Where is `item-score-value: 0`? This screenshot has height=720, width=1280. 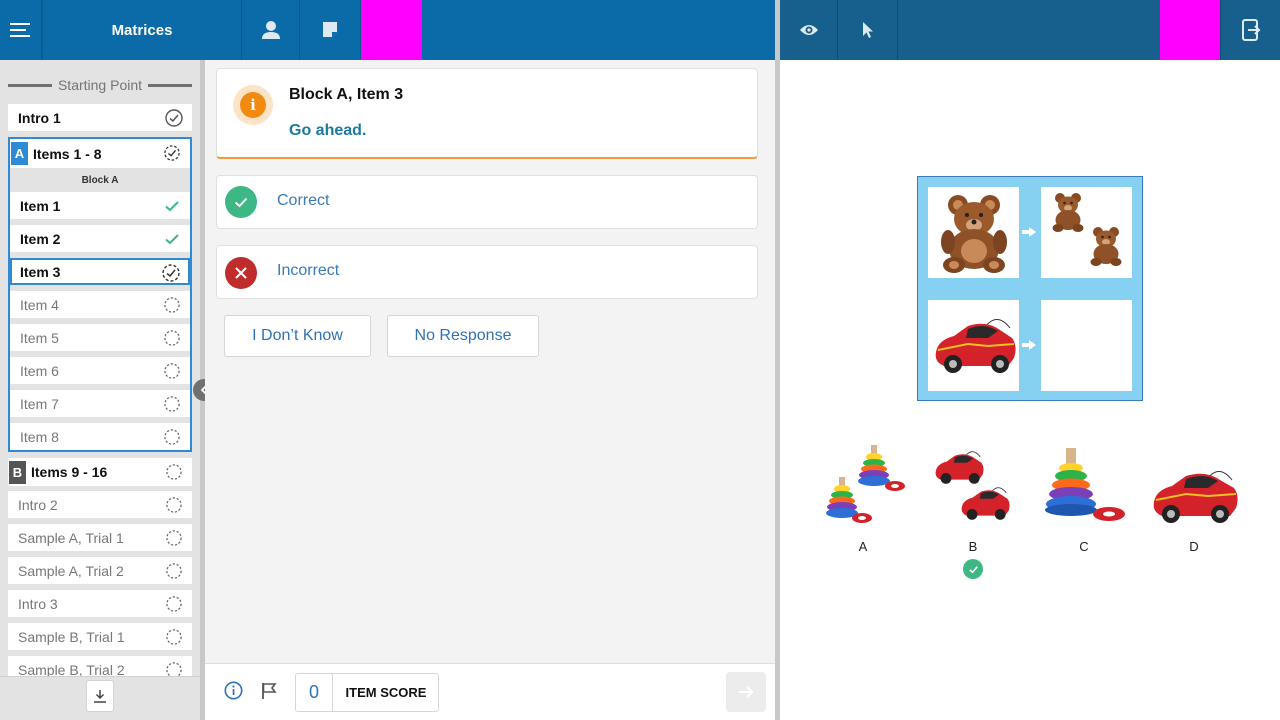 item-score-value: 0 is located at coordinates (314, 692).